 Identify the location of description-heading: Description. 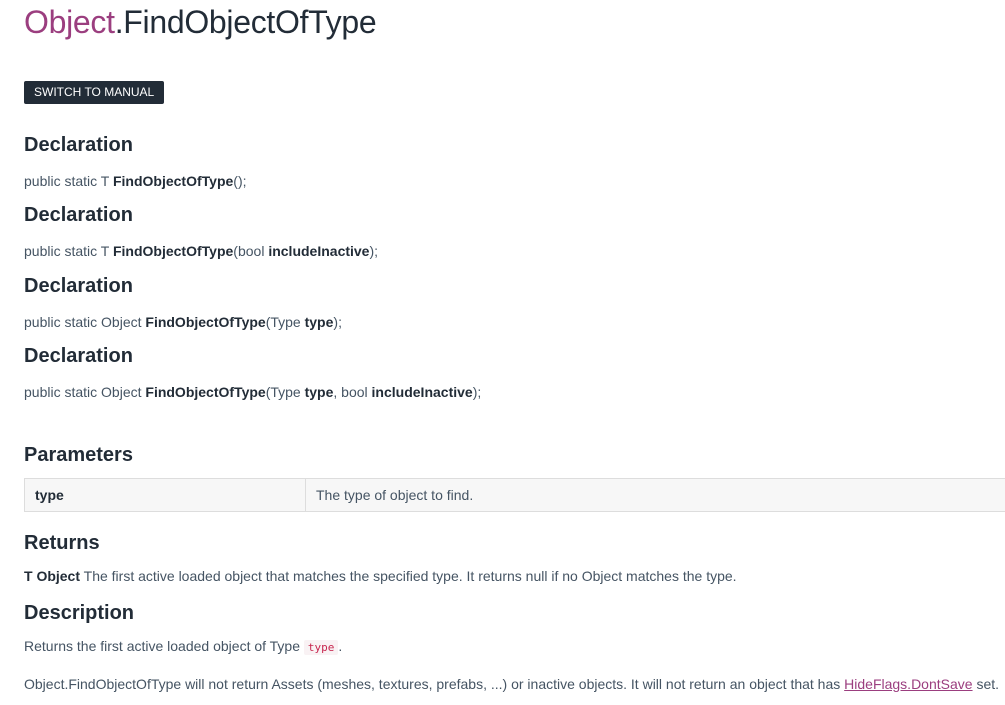
(79, 613).